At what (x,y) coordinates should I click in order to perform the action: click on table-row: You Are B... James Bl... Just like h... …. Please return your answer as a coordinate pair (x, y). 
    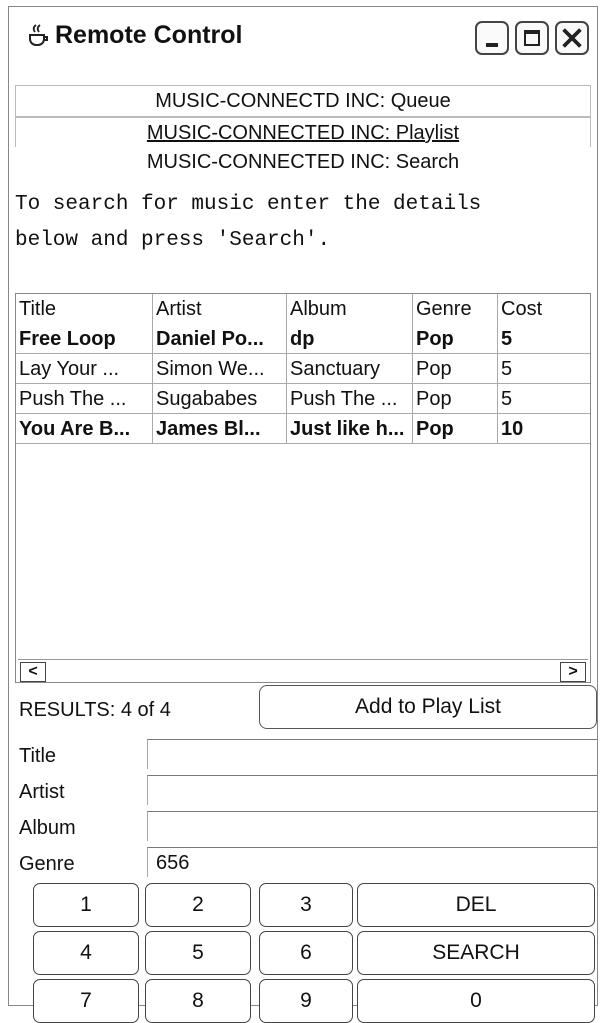
    Looking at the image, I should click on (303, 429).